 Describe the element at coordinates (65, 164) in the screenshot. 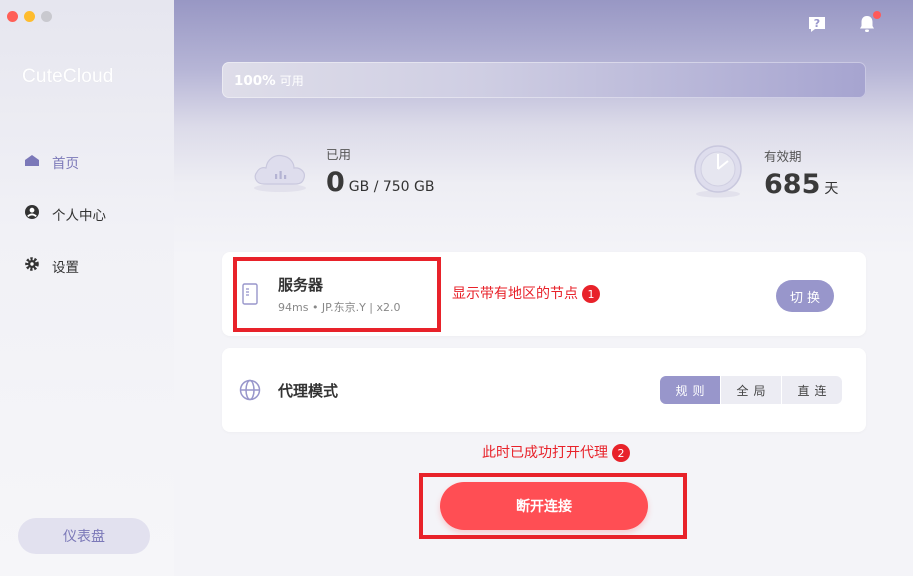

I see `sidebar-item-label: 首页` at that location.